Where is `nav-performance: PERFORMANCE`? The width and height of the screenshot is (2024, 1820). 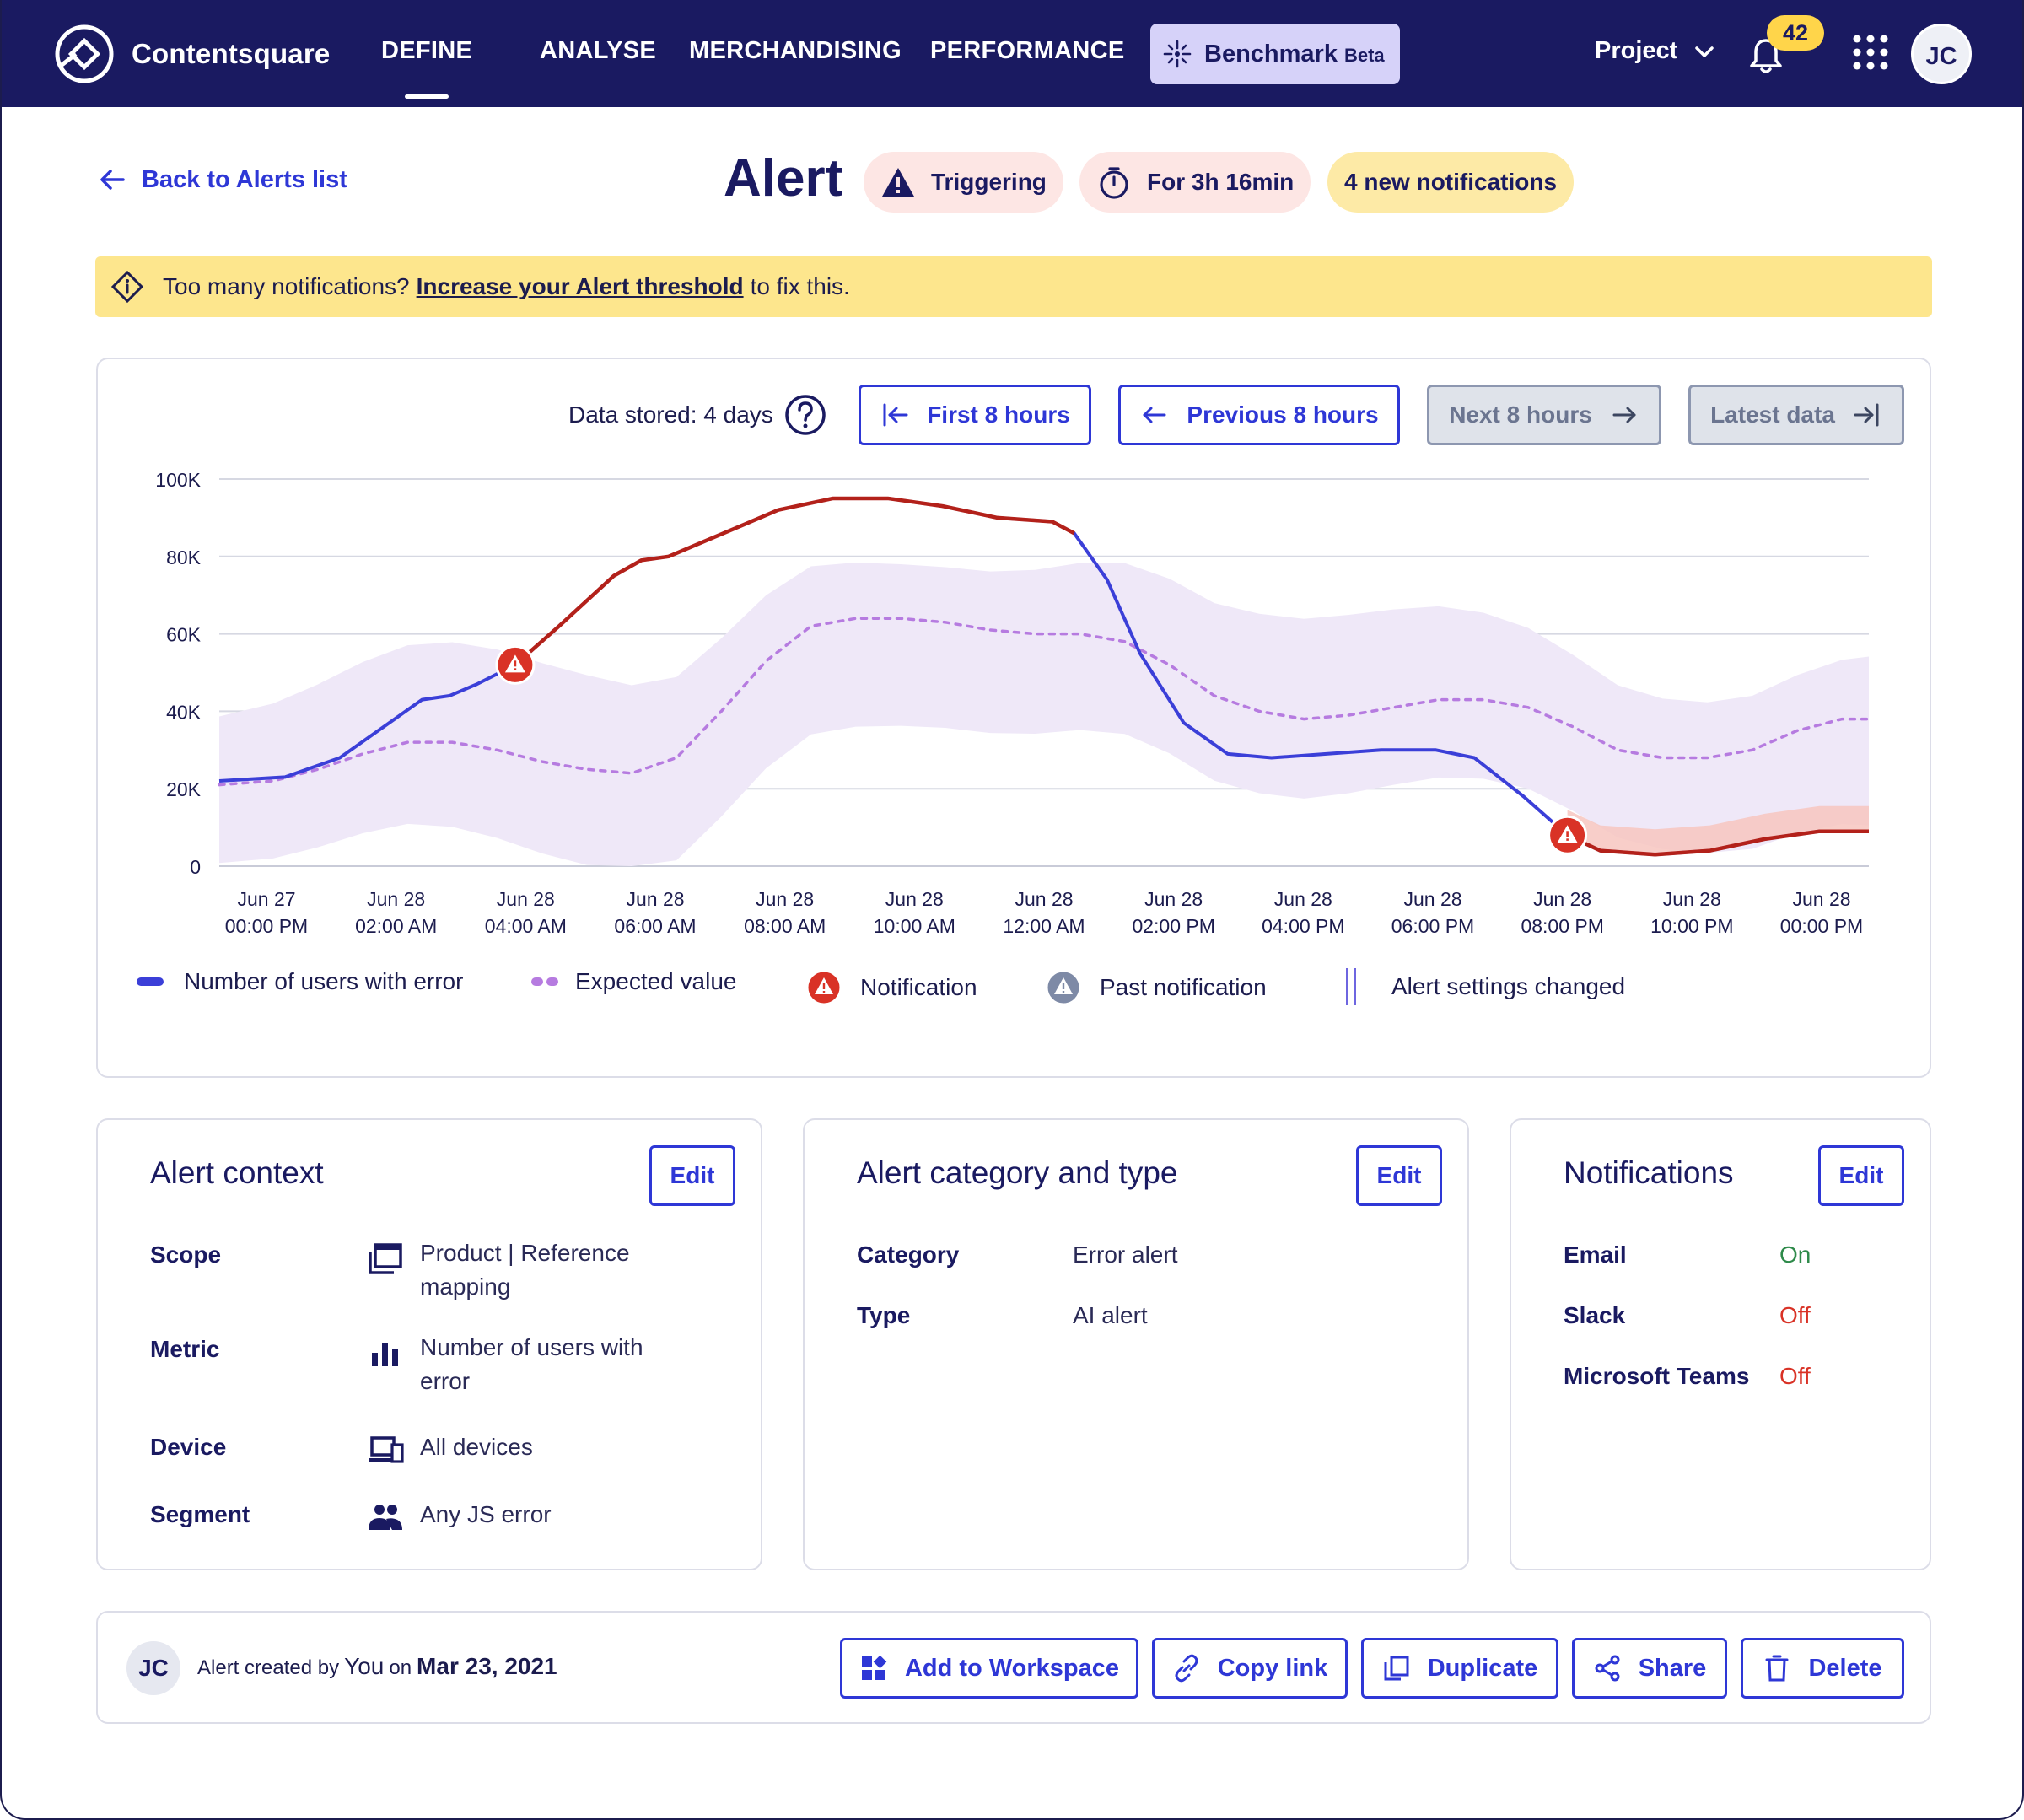
nav-performance: PERFORMANCE is located at coordinates (1027, 51).